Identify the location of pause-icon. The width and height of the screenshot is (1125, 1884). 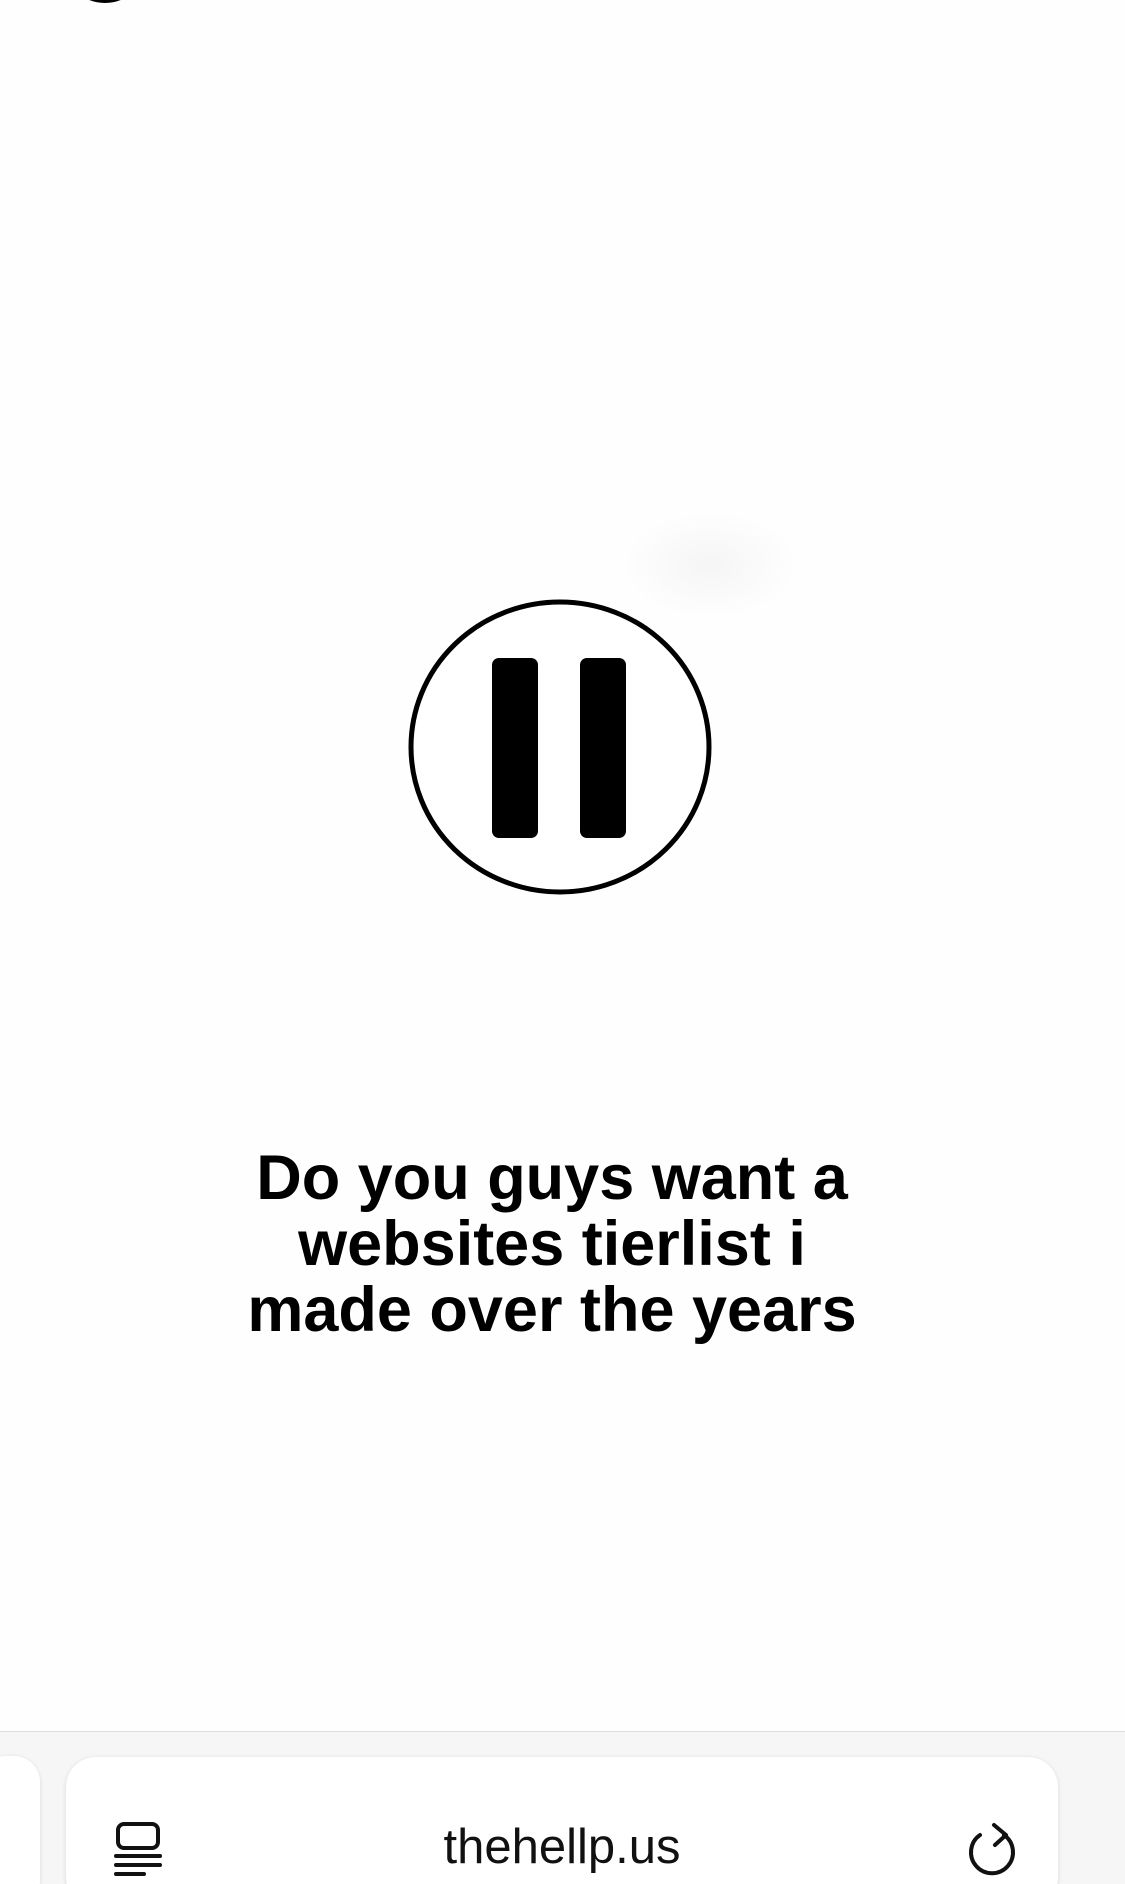
(560, 747).